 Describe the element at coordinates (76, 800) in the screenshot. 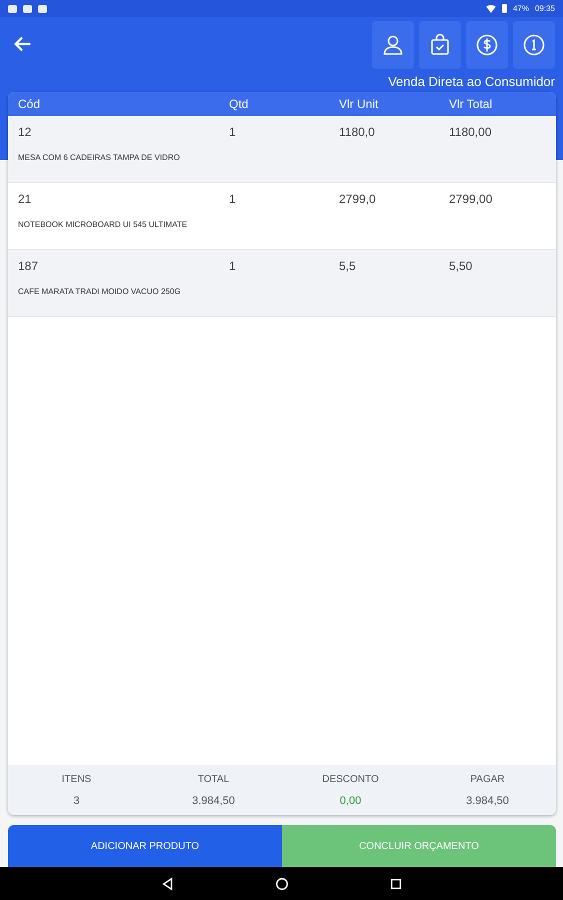

I see `summary-value: 3` at that location.